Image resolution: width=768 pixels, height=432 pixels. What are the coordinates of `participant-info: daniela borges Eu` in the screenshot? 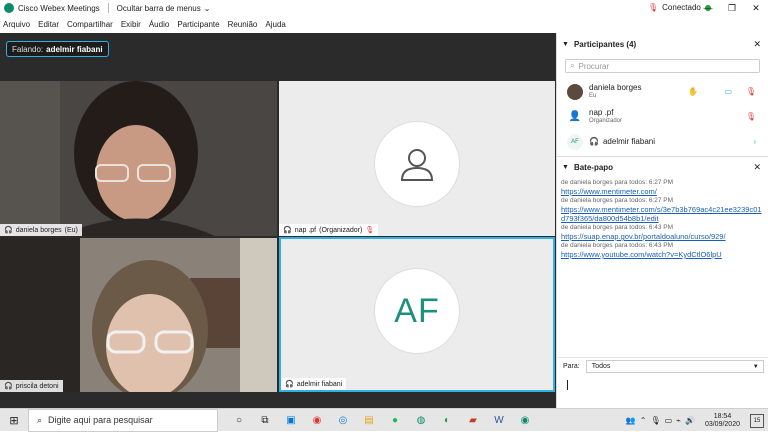 It's located at (615, 92).